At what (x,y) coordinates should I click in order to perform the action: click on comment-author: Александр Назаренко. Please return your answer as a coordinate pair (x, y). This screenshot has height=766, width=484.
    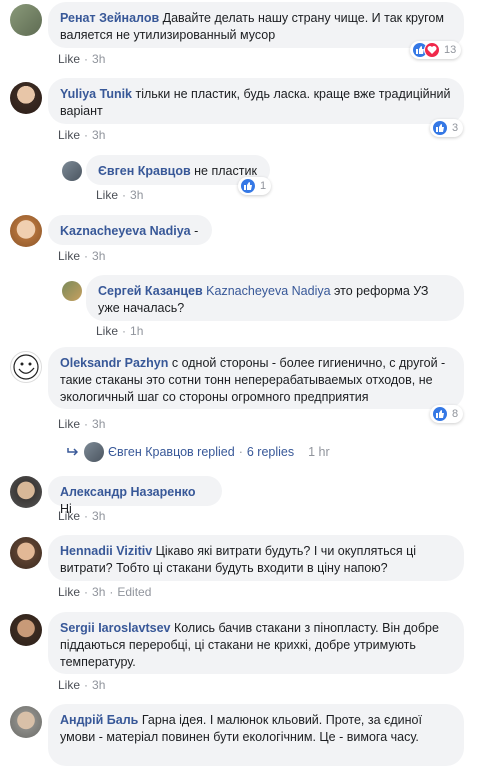
    Looking at the image, I should click on (128, 492).